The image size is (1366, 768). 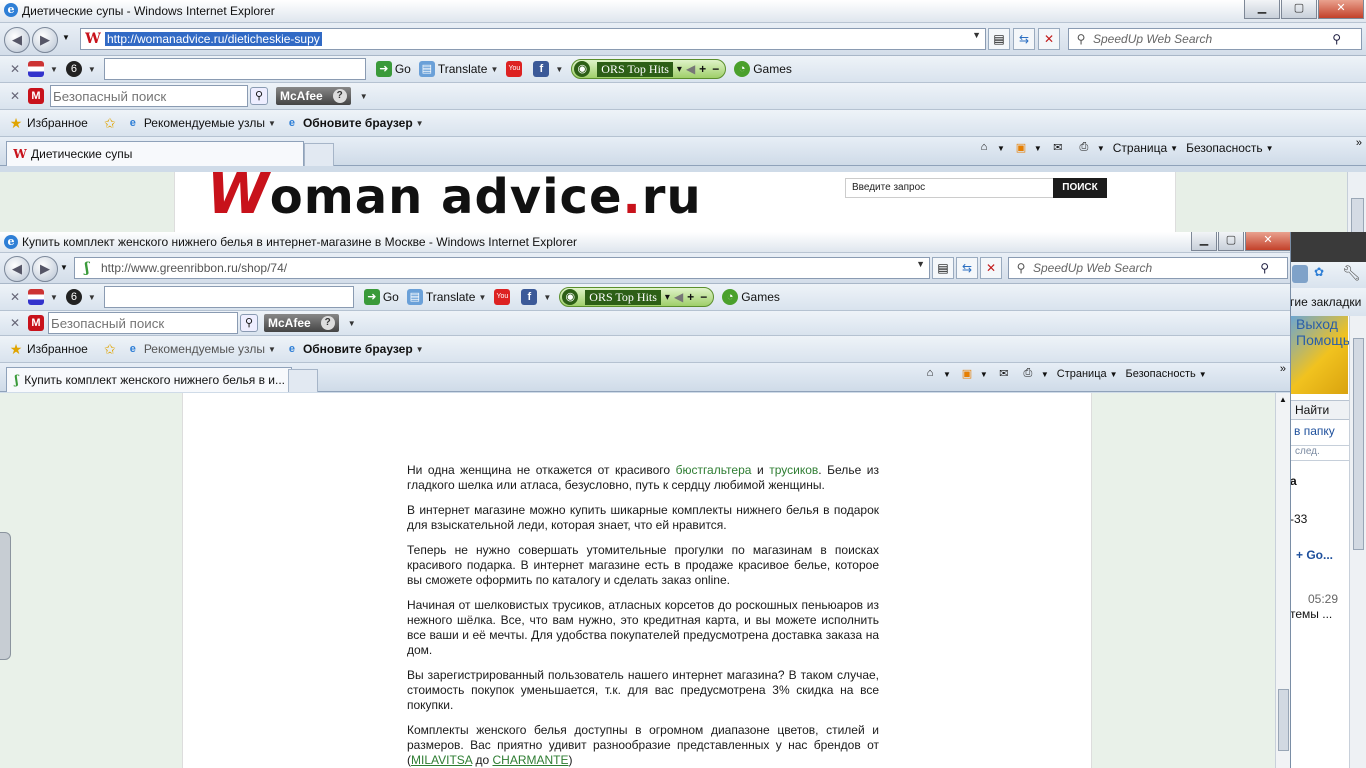 I want to click on print-dropdown-icon: ▼, so click(x=1101, y=148).